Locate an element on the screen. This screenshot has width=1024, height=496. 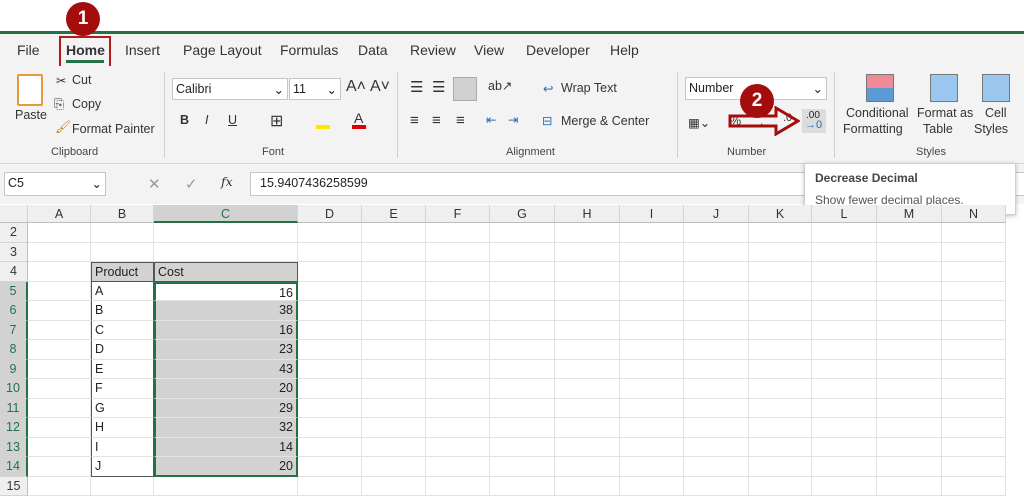
row-header-5: 5 is located at coordinates (14, 291).